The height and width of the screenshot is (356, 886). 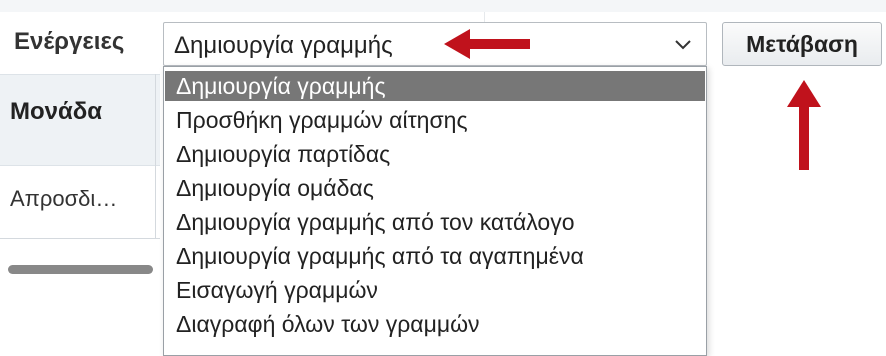 What do you see at coordinates (802, 44) in the screenshot?
I see `go-button: Μετάβαση` at bounding box center [802, 44].